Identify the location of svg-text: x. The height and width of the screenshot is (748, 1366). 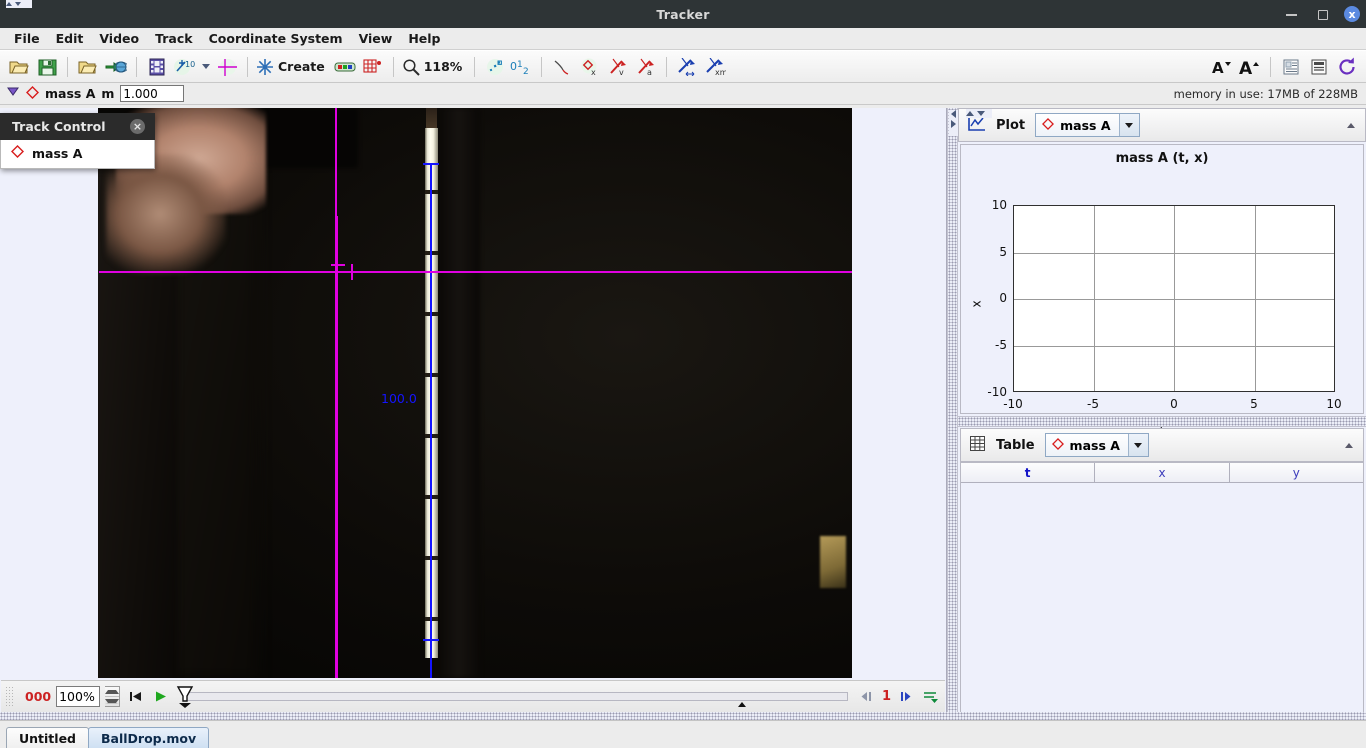
(593, 72).